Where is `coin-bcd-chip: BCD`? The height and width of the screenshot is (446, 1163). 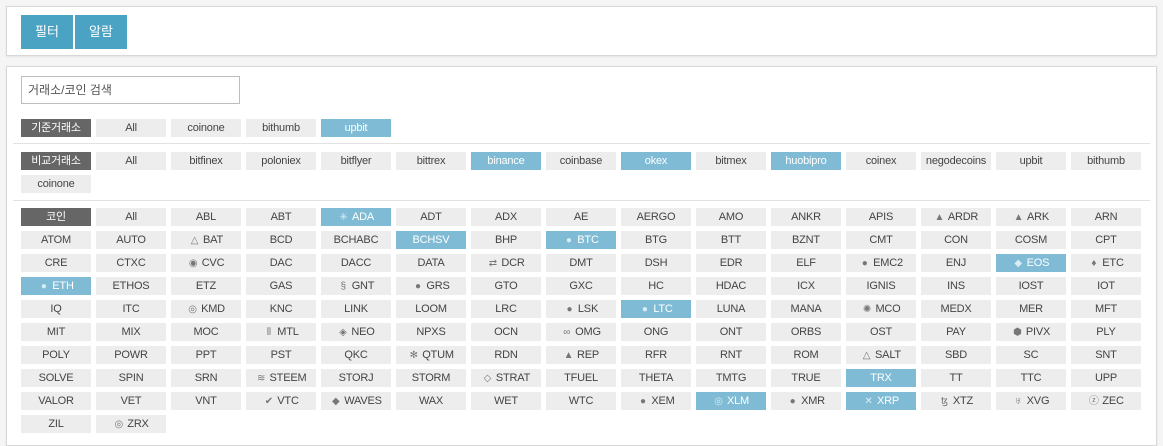
coin-bcd-chip: BCD is located at coordinates (281, 240).